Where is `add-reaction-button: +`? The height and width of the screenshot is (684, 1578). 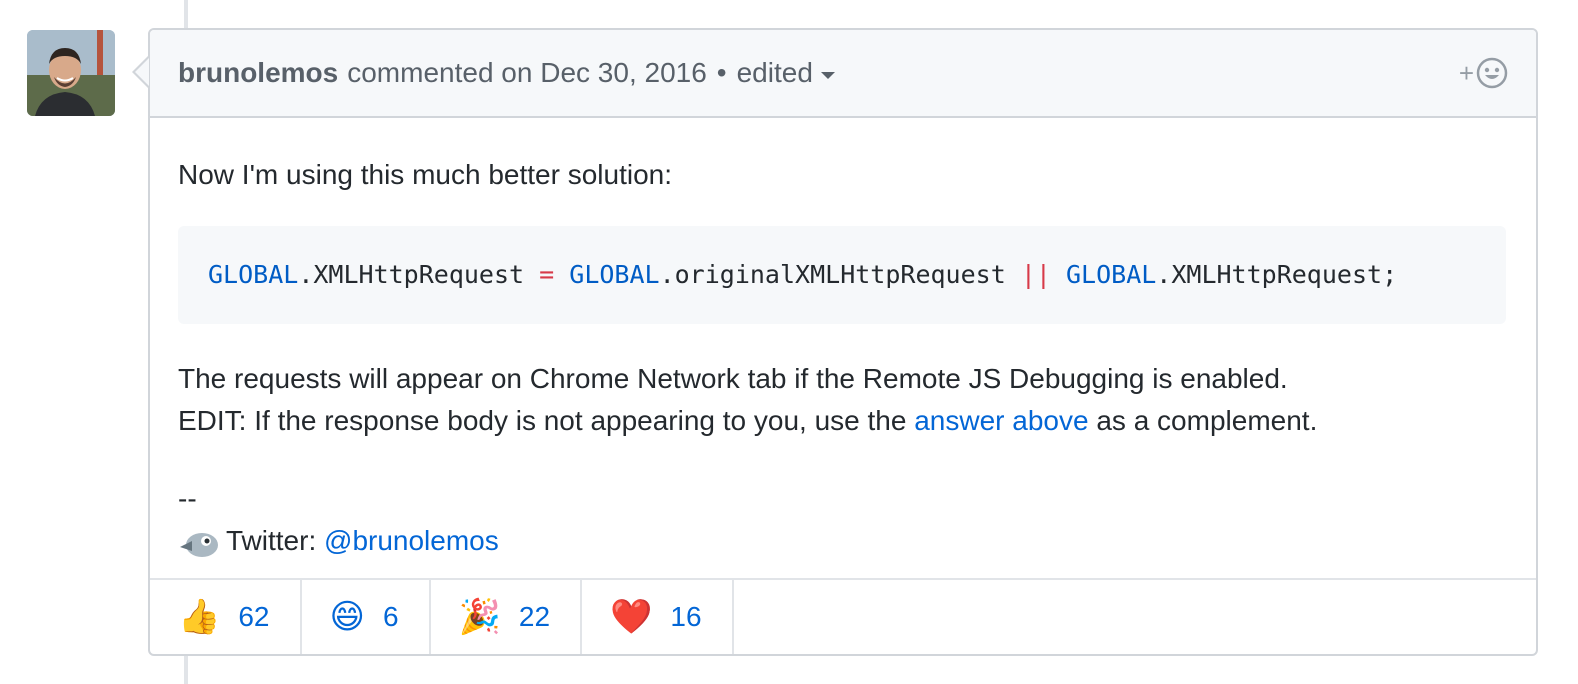 add-reaction-button: + is located at coordinates (1483, 73).